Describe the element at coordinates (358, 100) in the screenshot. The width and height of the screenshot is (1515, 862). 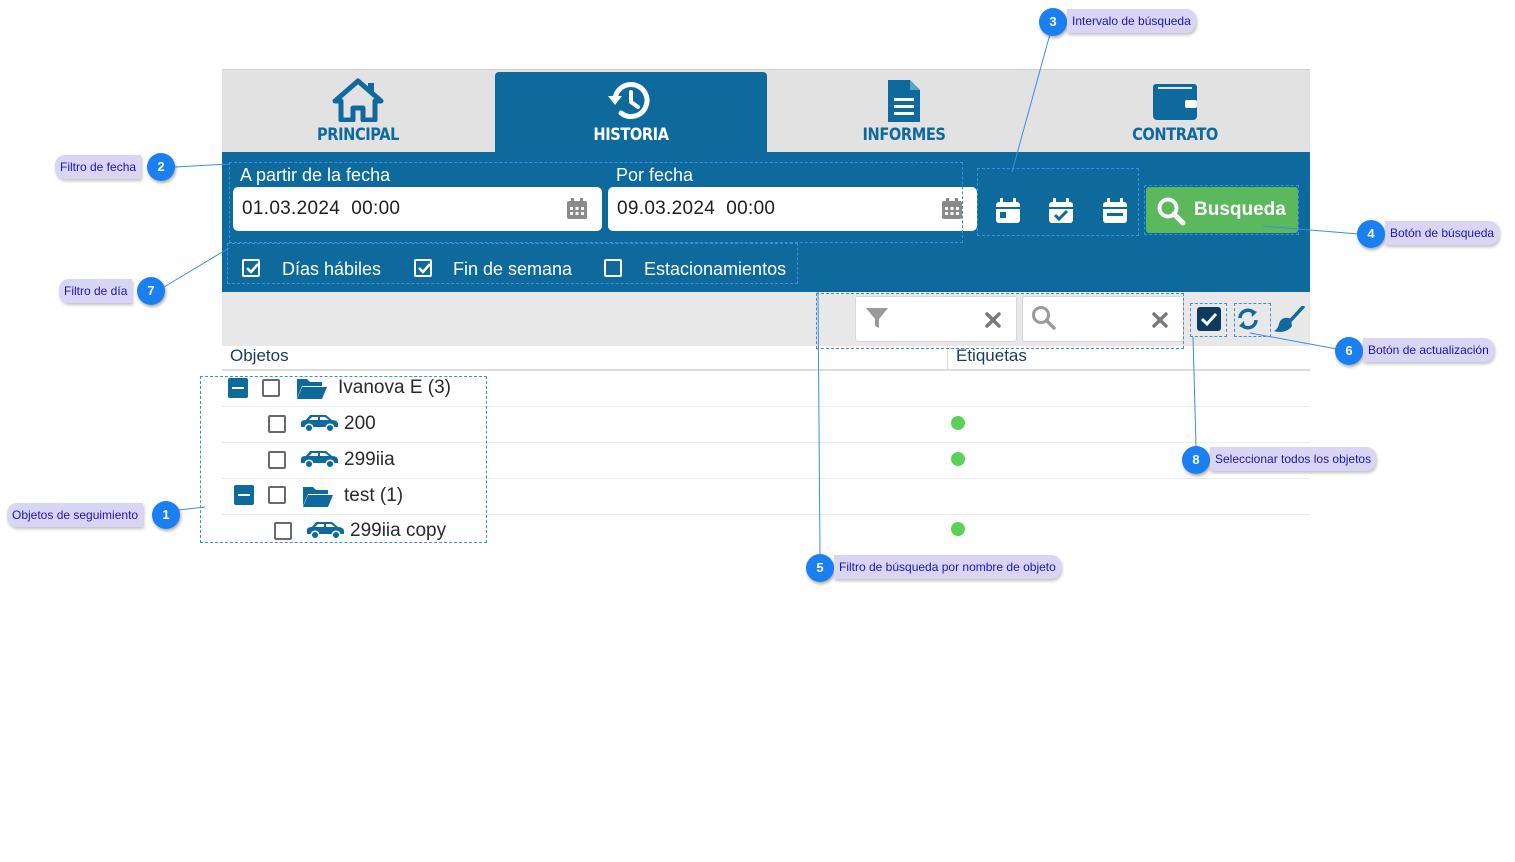
I see `home-icon` at that location.